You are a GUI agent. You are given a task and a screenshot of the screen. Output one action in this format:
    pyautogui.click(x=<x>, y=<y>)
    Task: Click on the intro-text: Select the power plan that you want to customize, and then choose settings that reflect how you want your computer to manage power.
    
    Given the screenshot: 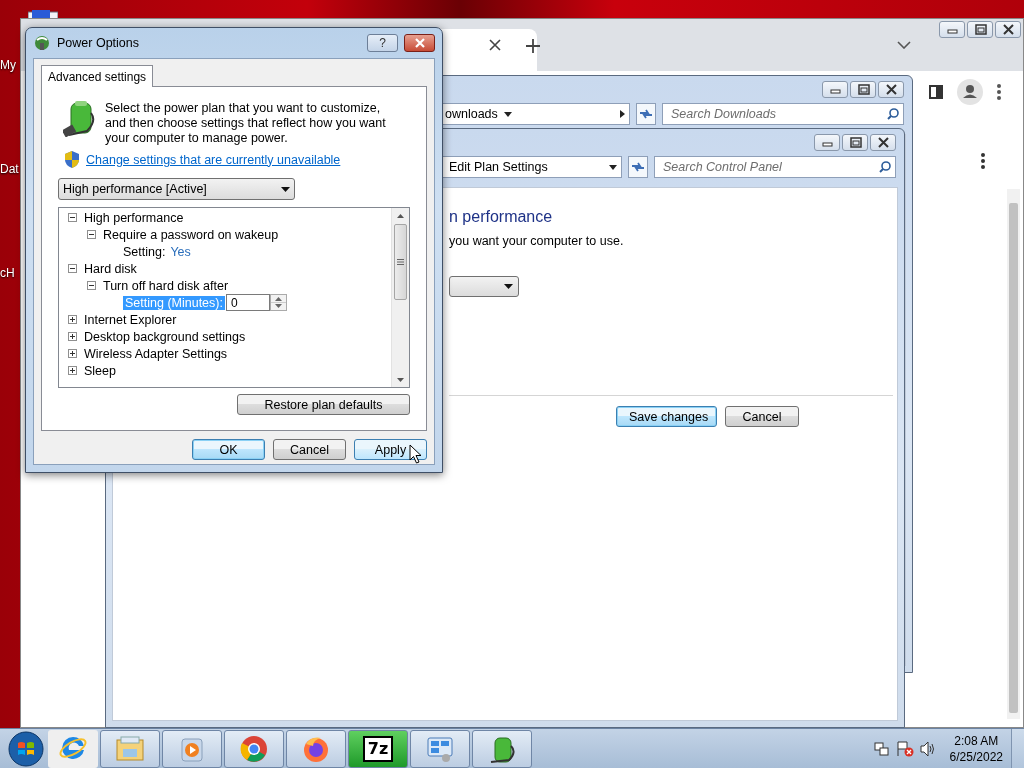 What is the action you would take?
    pyautogui.click(x=246, y=123)
    